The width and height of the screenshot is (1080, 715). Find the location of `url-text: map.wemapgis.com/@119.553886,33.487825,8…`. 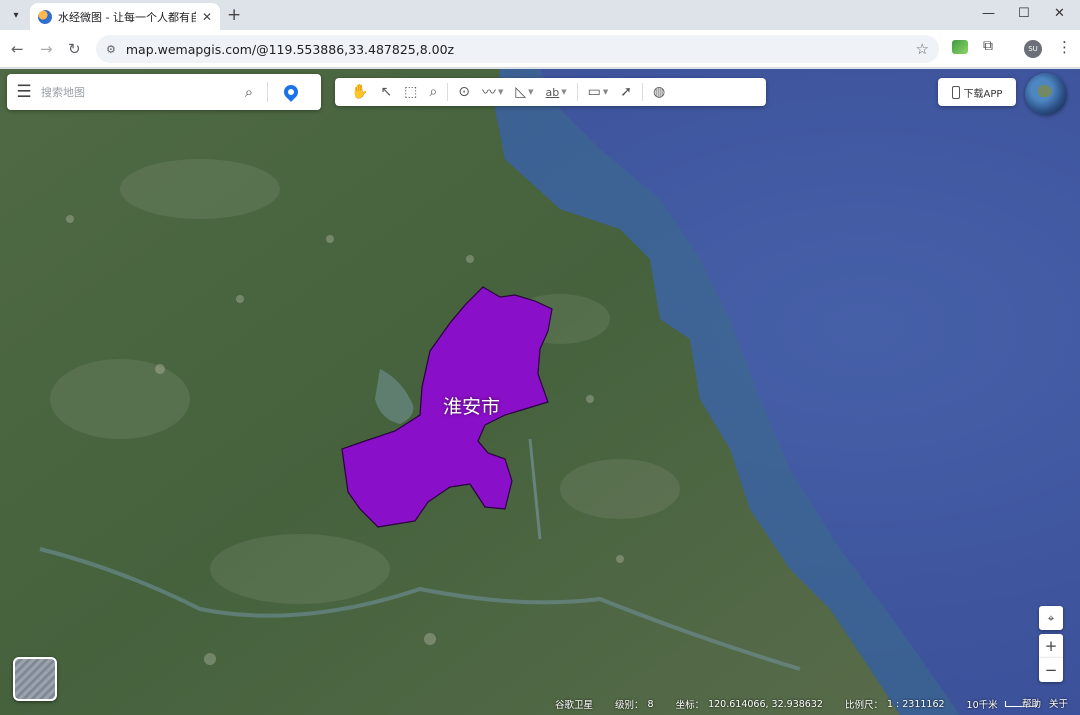

url-text: map.wemapgis.com/@119.553886,33.487825,8… is located at coordinates (521, 49).